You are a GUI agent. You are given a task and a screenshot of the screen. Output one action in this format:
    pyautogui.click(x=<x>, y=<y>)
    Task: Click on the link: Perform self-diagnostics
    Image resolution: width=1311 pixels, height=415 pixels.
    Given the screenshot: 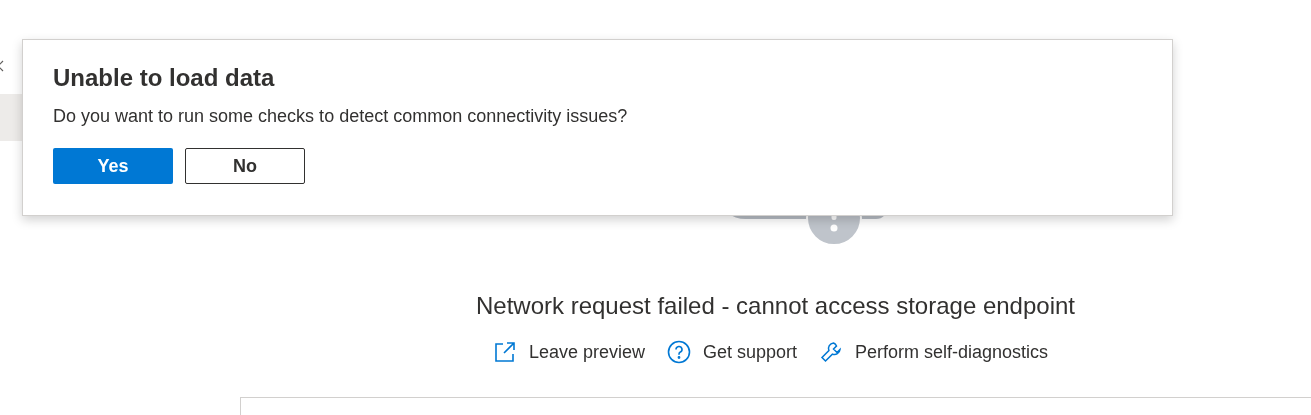 What is the action you would take?
    pyautogui.click(x=934, y=352)
    